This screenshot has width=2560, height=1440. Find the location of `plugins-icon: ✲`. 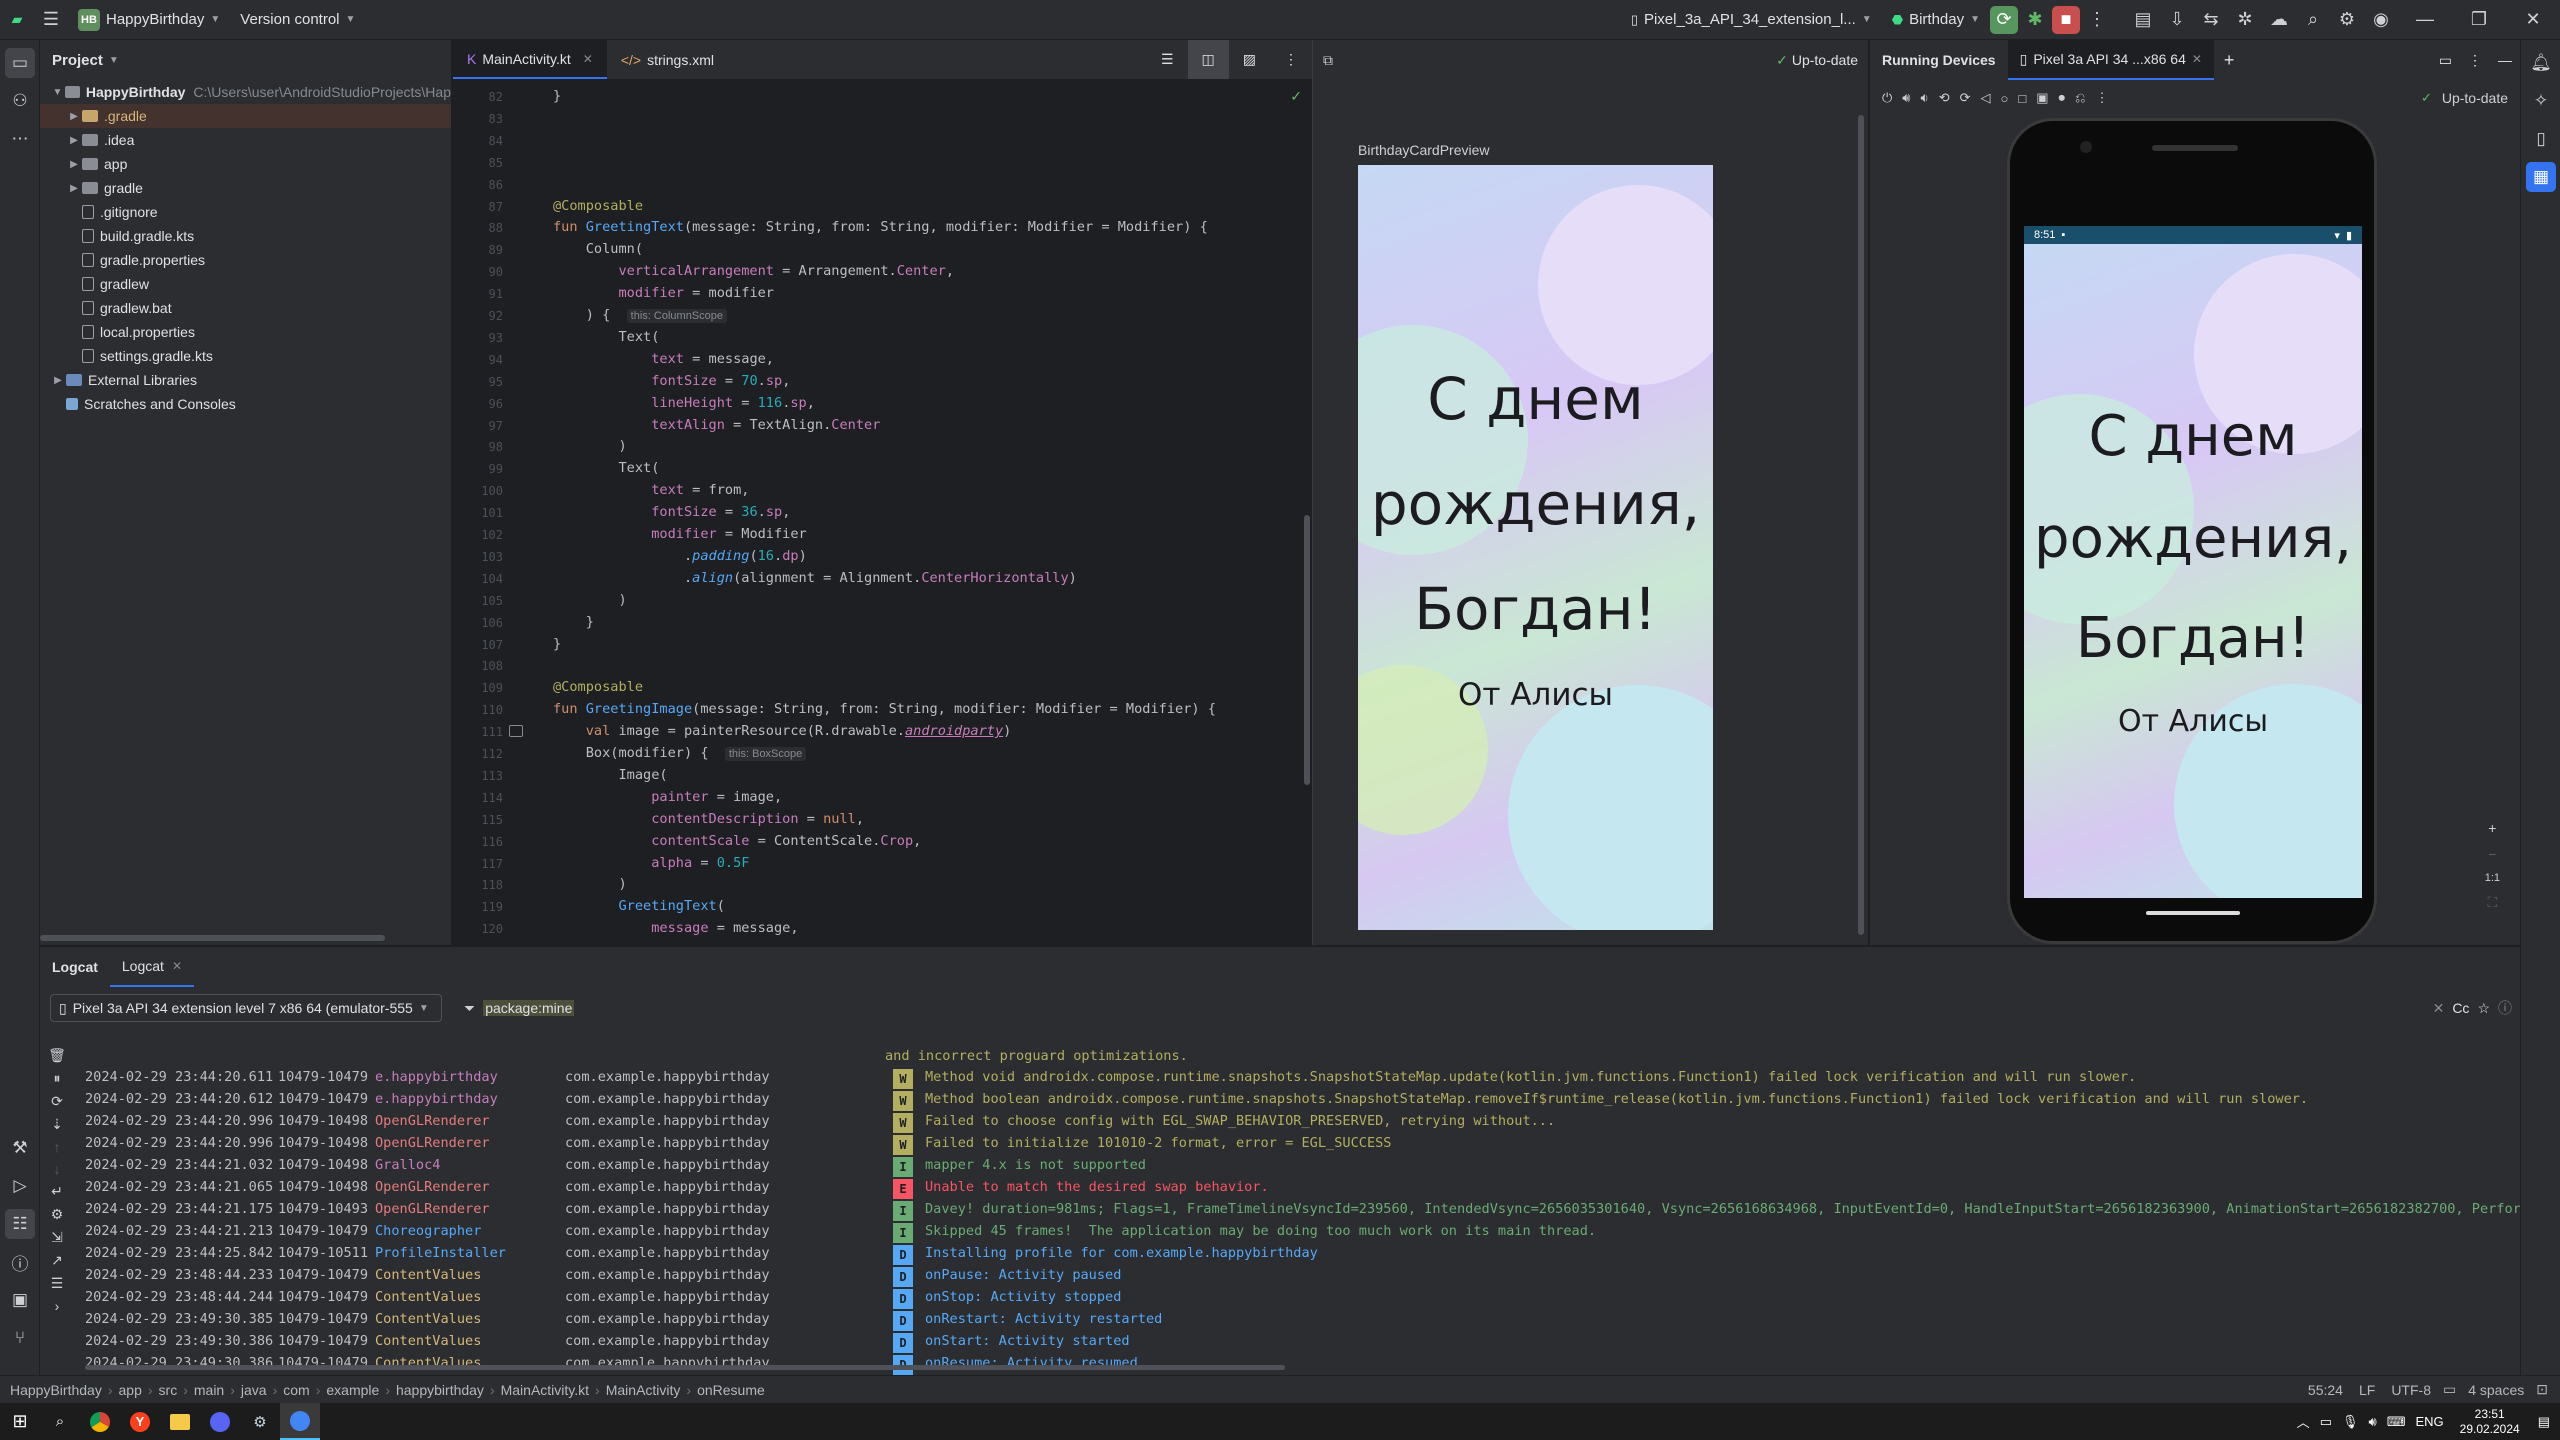

plugins-icon: ✲ is located at coordinates (2245, 20).